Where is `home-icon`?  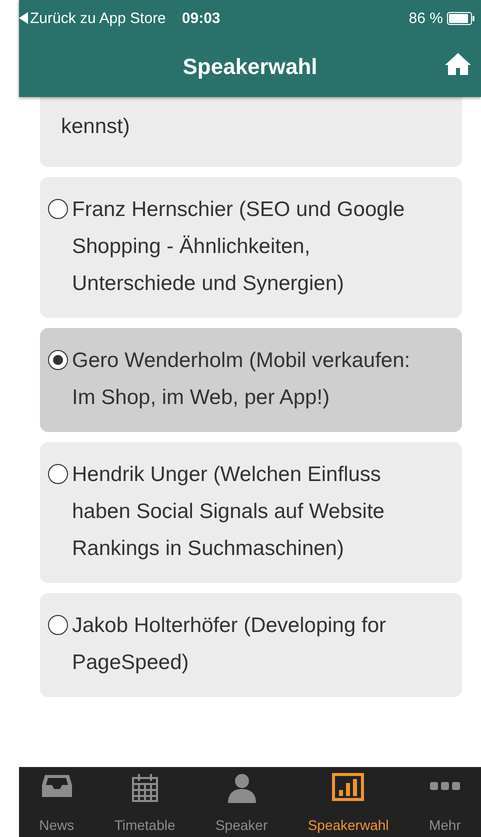 home-icon is located at coordinates (458, 64).